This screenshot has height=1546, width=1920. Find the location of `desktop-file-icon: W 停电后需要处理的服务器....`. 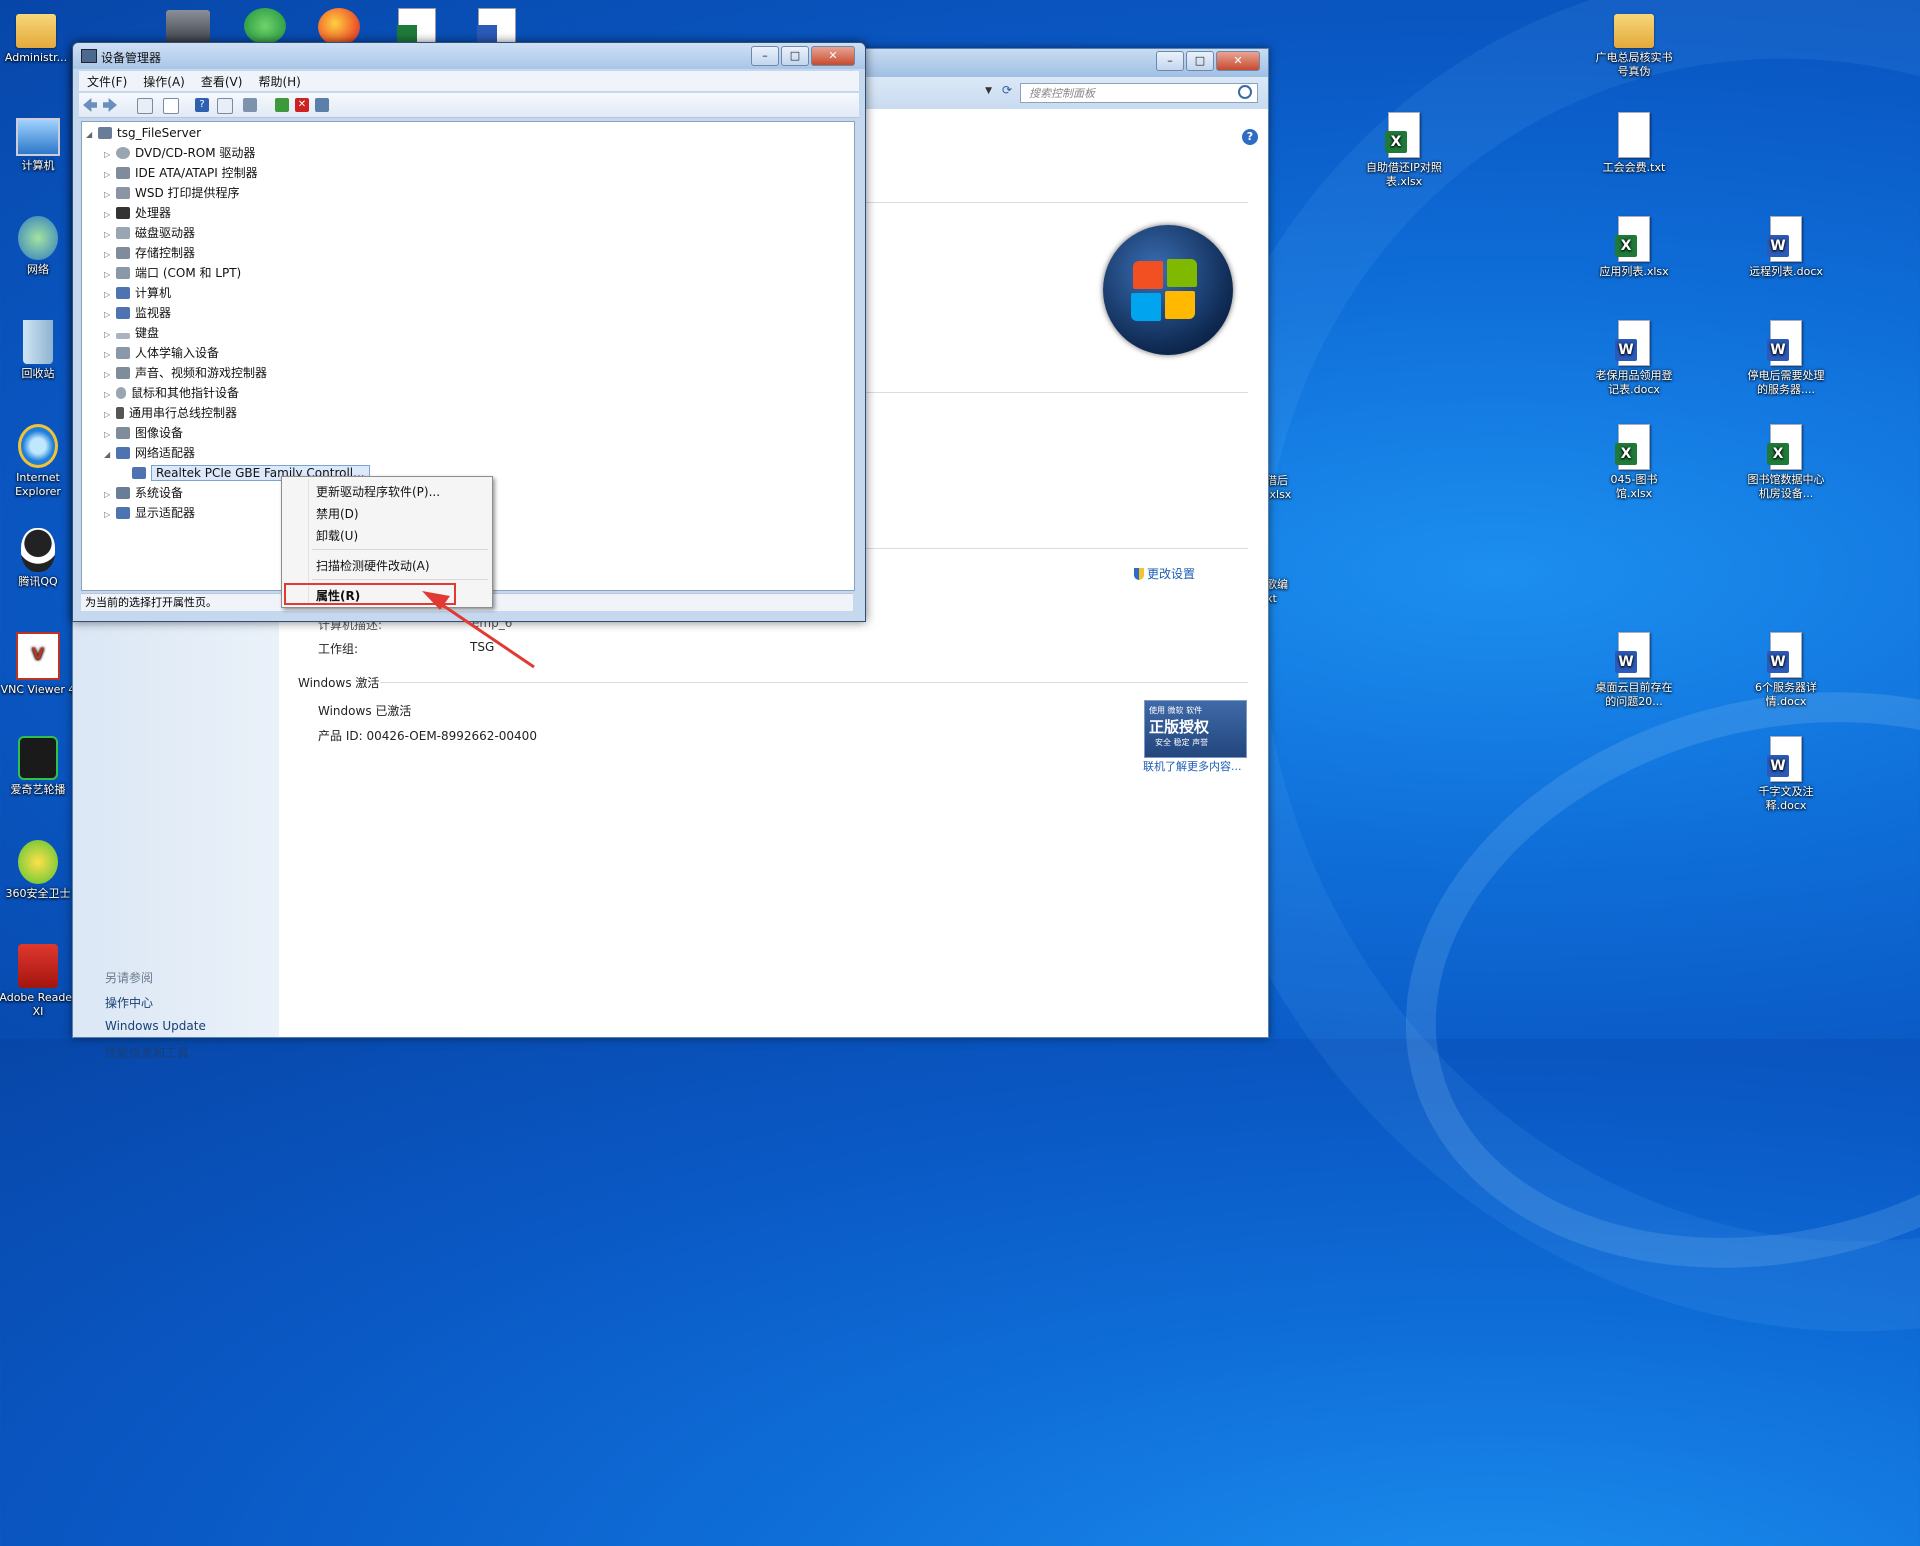

desktop-file-icon: W 停电后需要处理的服务器.... is located at coordinates (1786, 358).